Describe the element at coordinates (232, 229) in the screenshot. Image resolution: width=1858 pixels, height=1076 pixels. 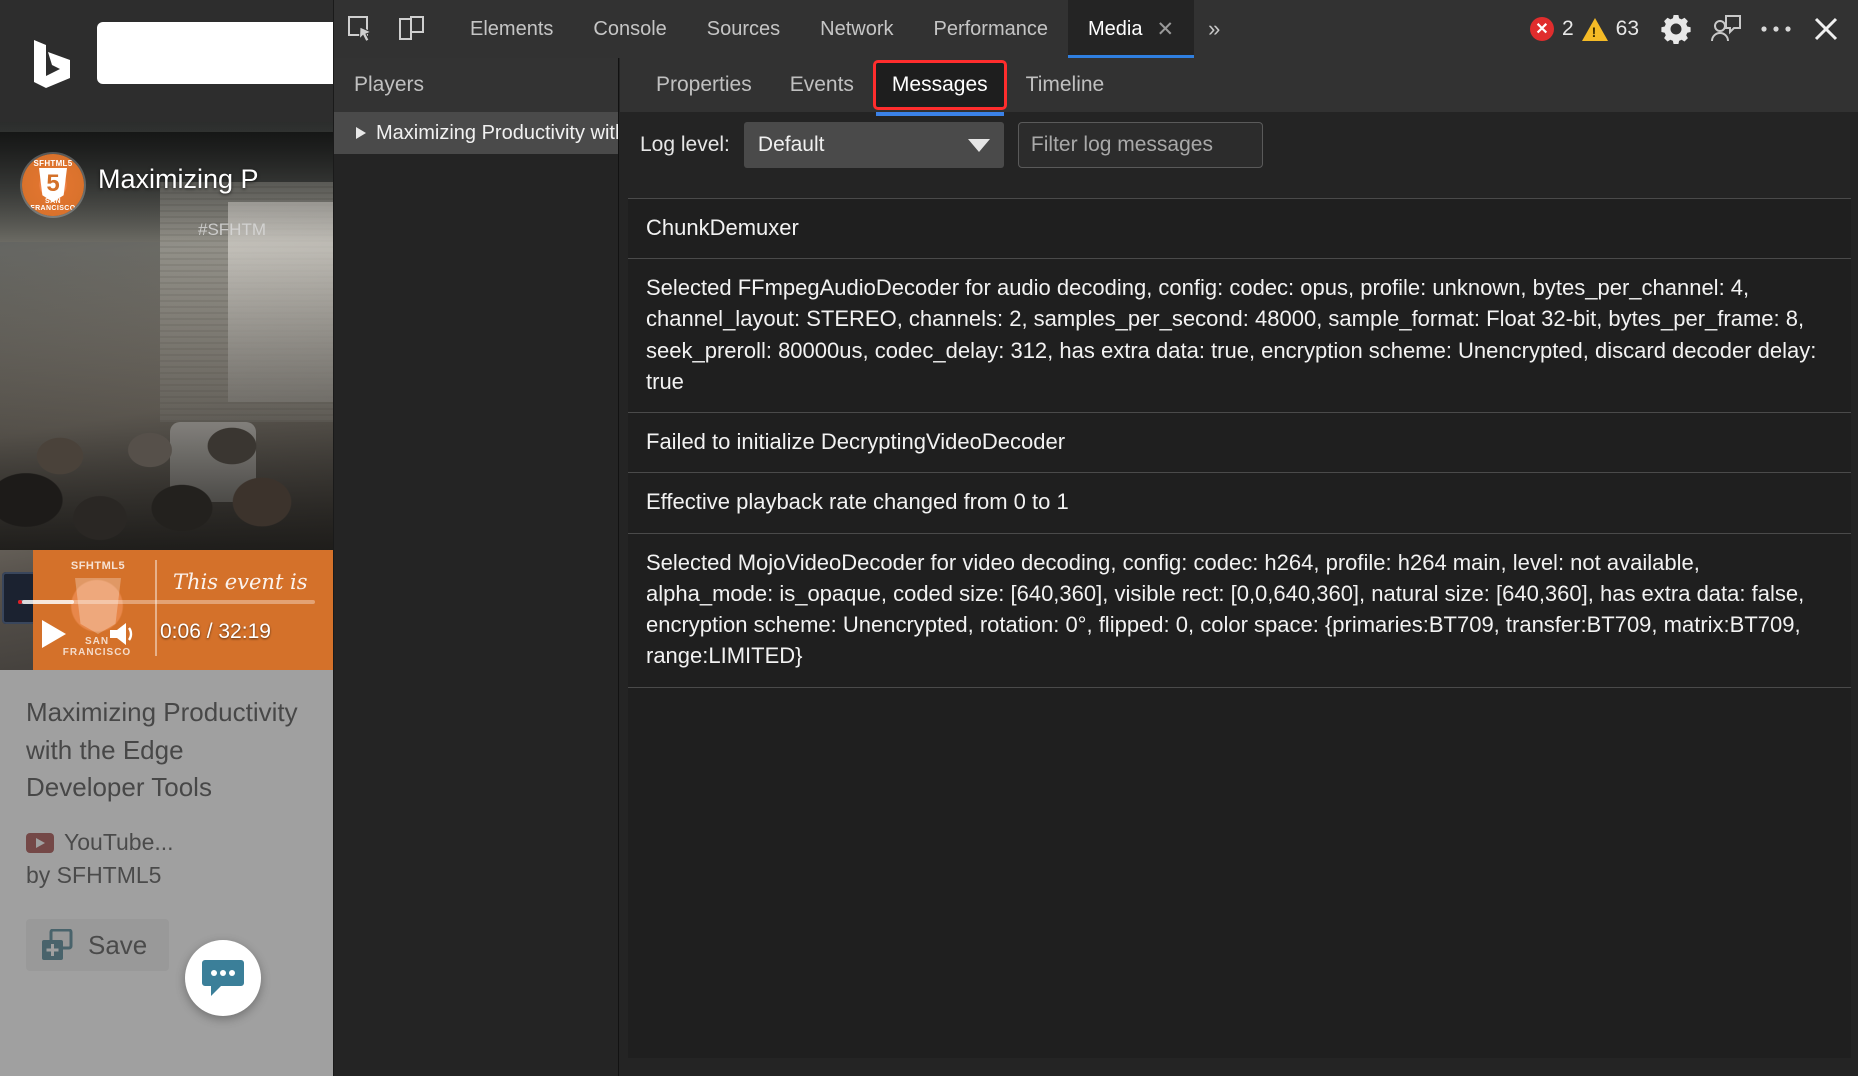
I see `video-hashtag: #SFHTM` at that location.